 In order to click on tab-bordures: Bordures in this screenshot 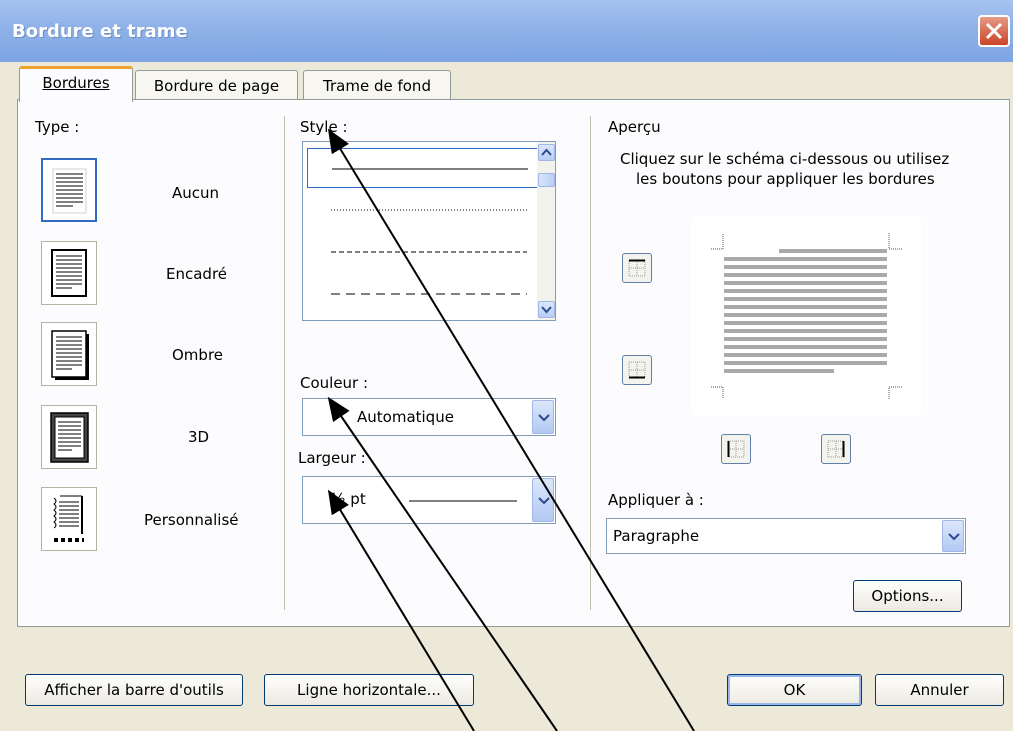, I will do `click(76, 84)`.